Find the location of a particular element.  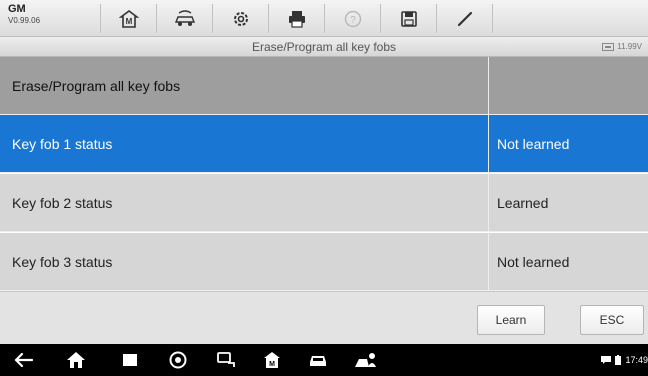

brand-name: GM is located at coordinates (17, 9).